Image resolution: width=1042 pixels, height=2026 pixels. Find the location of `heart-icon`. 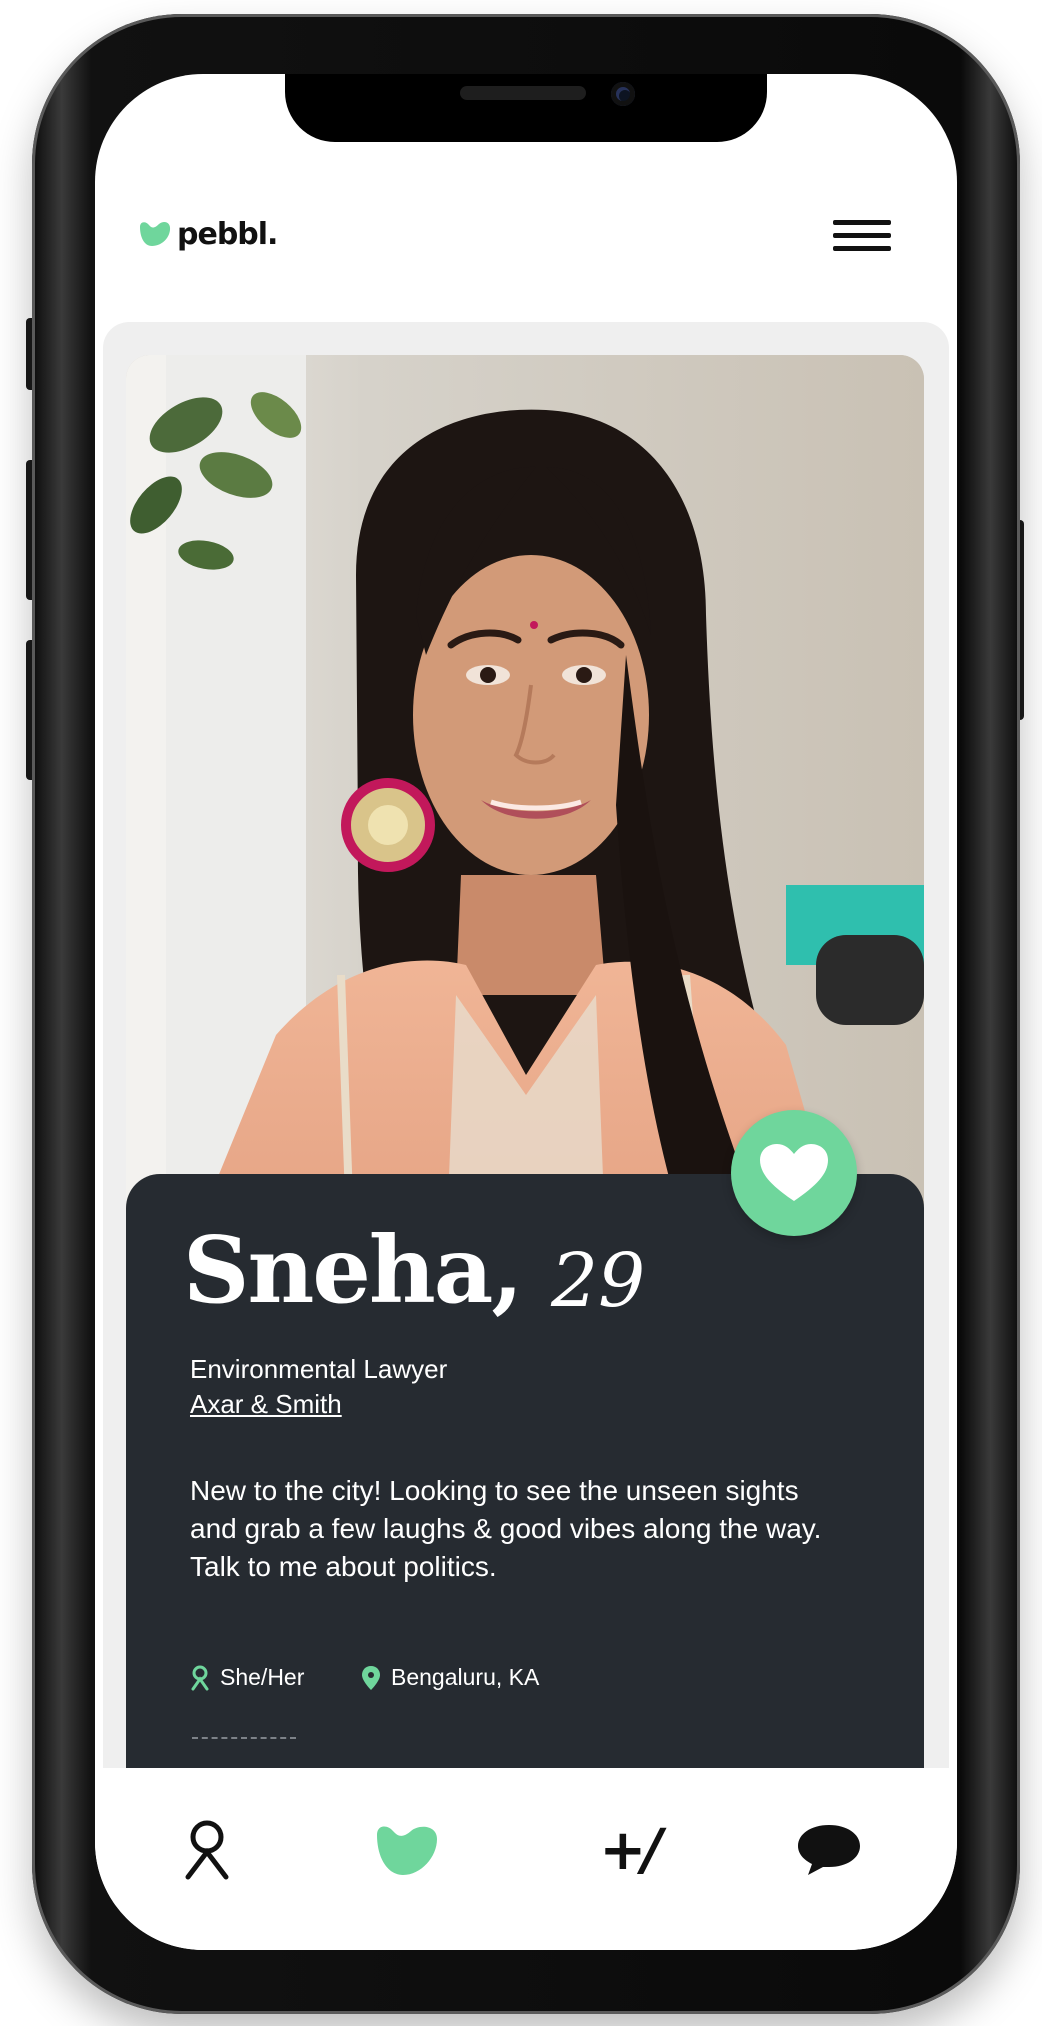

heart-icon is located at coordinates (794, 1172).